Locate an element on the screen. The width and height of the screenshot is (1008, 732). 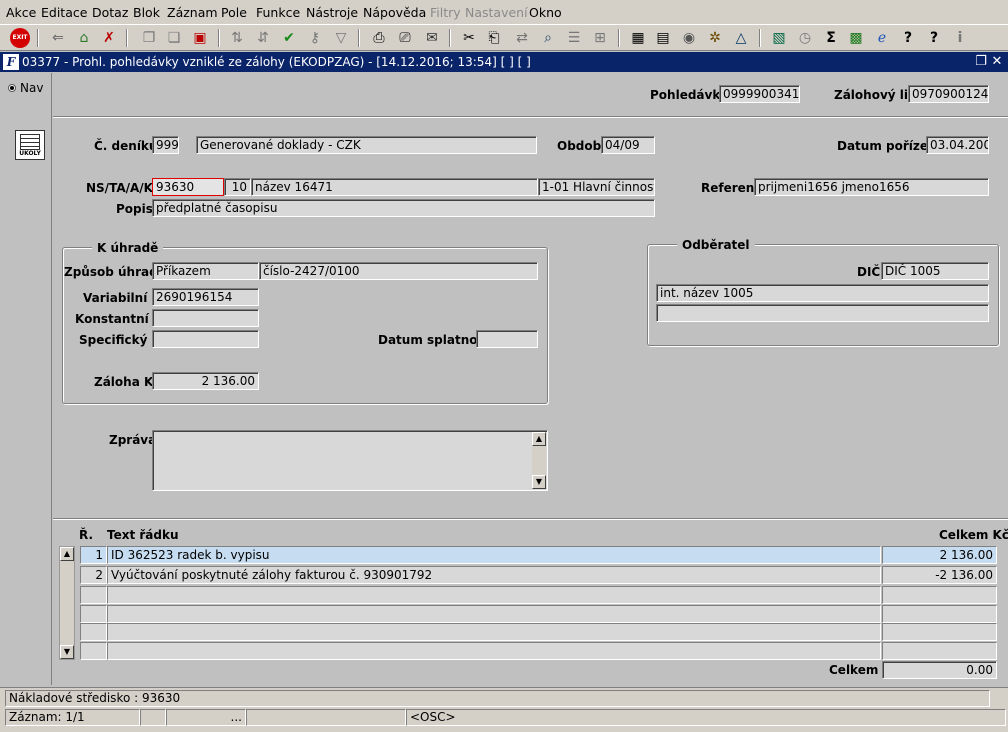
grid-scrollbar: ▲ ▼ is located at coordinates (67, 603).